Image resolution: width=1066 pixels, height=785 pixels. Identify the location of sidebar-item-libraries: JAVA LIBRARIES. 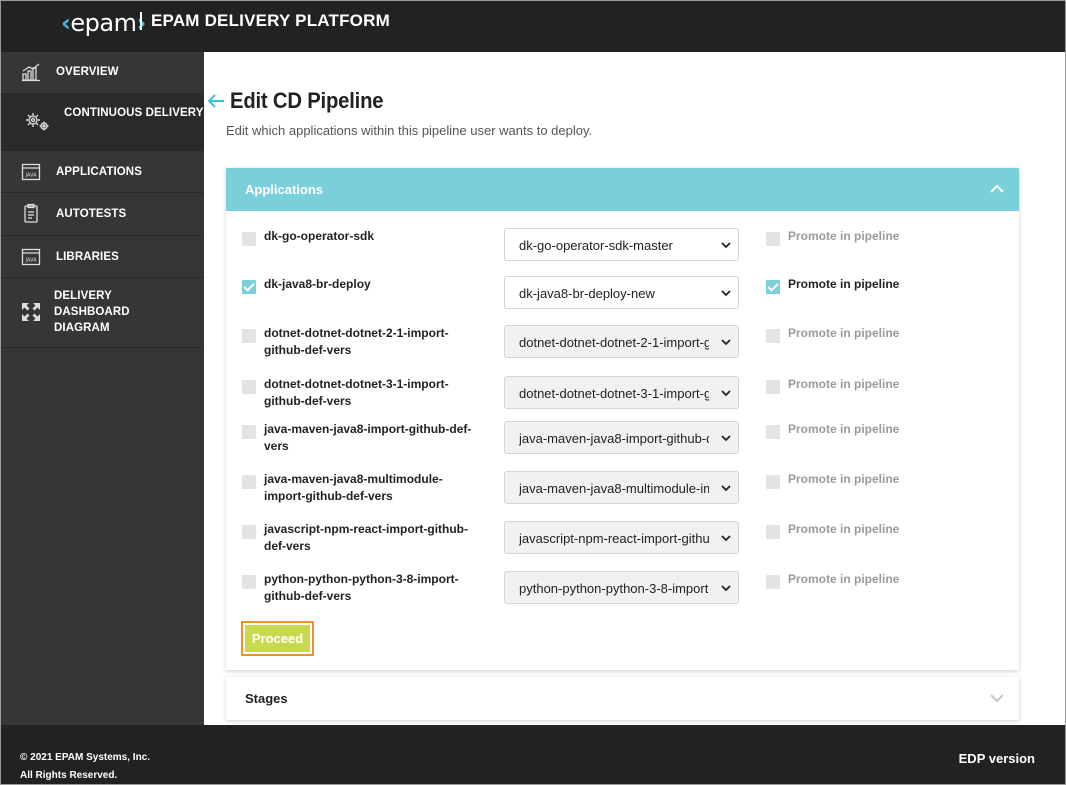
(102, 257).